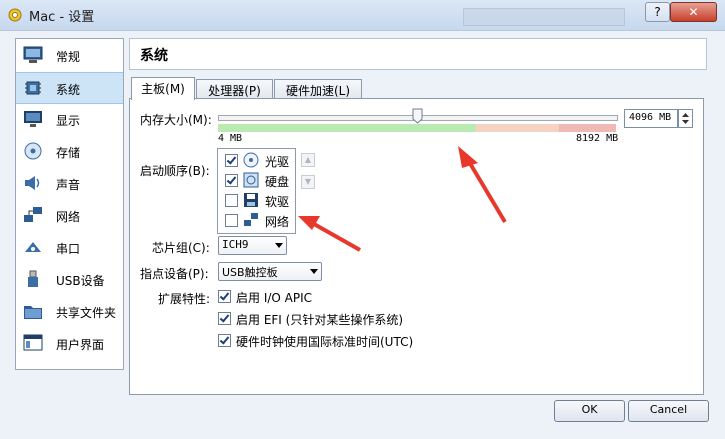  I want to click on sidebar-item-label: 串口, so click(68, 249).